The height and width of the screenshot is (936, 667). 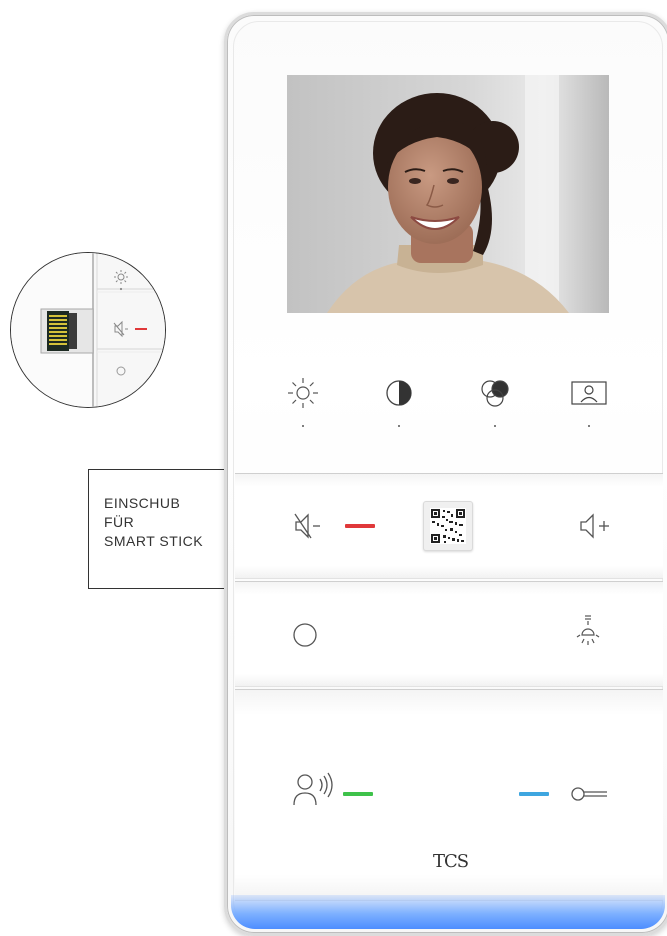 I want to click on tcs-logo: TCS, so click(x=451, y=861).